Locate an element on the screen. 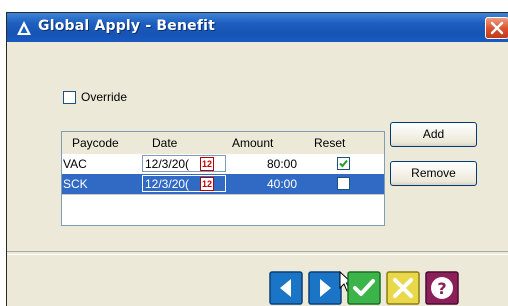 Image resolution: width=508 pixels, height=306 pixels. table-row: SCK 12/3/20( 12 40:00 is located at coordinates (223, 184).